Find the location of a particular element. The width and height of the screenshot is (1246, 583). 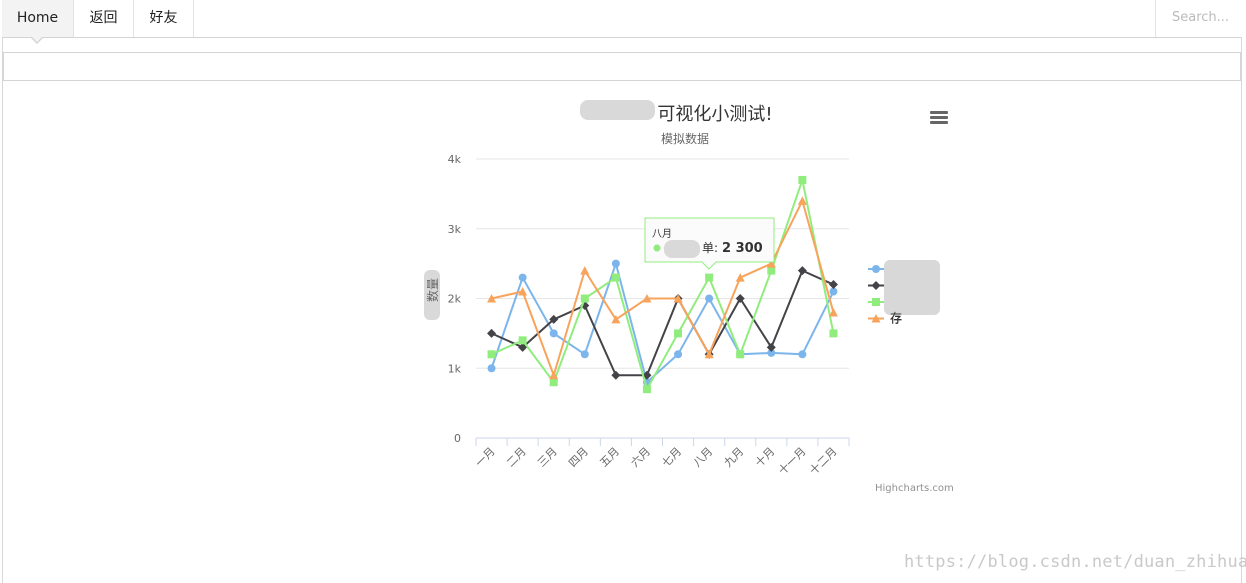

x-tick-label: 八月 is located at coordinates (702, 457).